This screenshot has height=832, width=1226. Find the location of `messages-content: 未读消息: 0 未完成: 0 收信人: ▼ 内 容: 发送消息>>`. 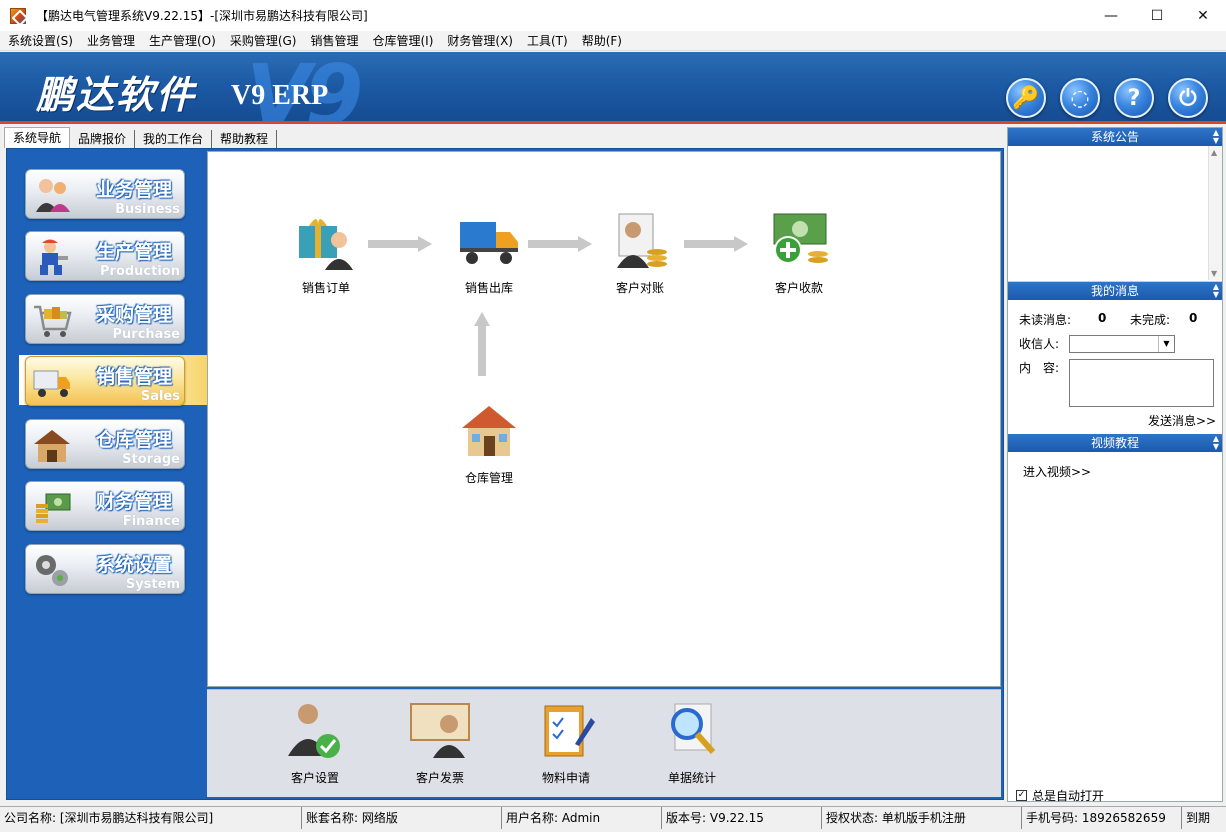

messages-content: 未读消息: 0 未完成: 0 收信人: ▼ 内 容: 发送消息>> is located at coordinates (1115, 367).